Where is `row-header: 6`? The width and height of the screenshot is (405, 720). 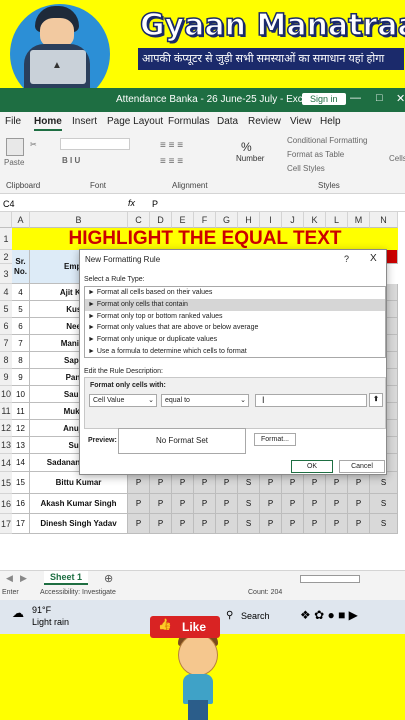
row-header: 6 is located at coordinates (6, 326).